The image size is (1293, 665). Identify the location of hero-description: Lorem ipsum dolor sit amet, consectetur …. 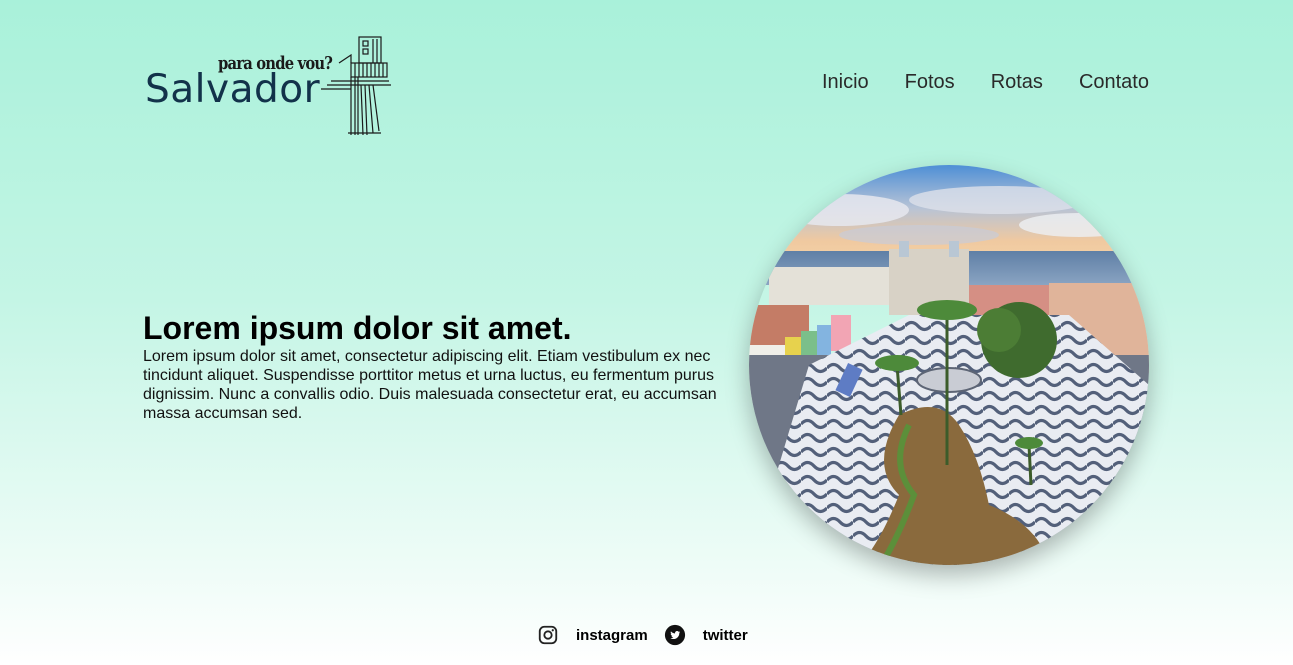
(430, 385).